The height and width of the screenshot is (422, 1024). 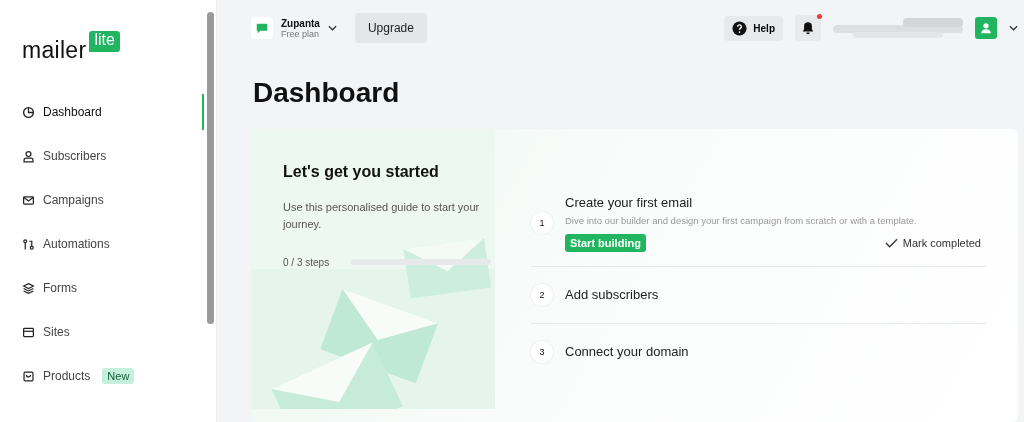 What do you see at coordinates (28, 332) in the screenshot?
I see `window-icon` at bounding box center [28, 332].